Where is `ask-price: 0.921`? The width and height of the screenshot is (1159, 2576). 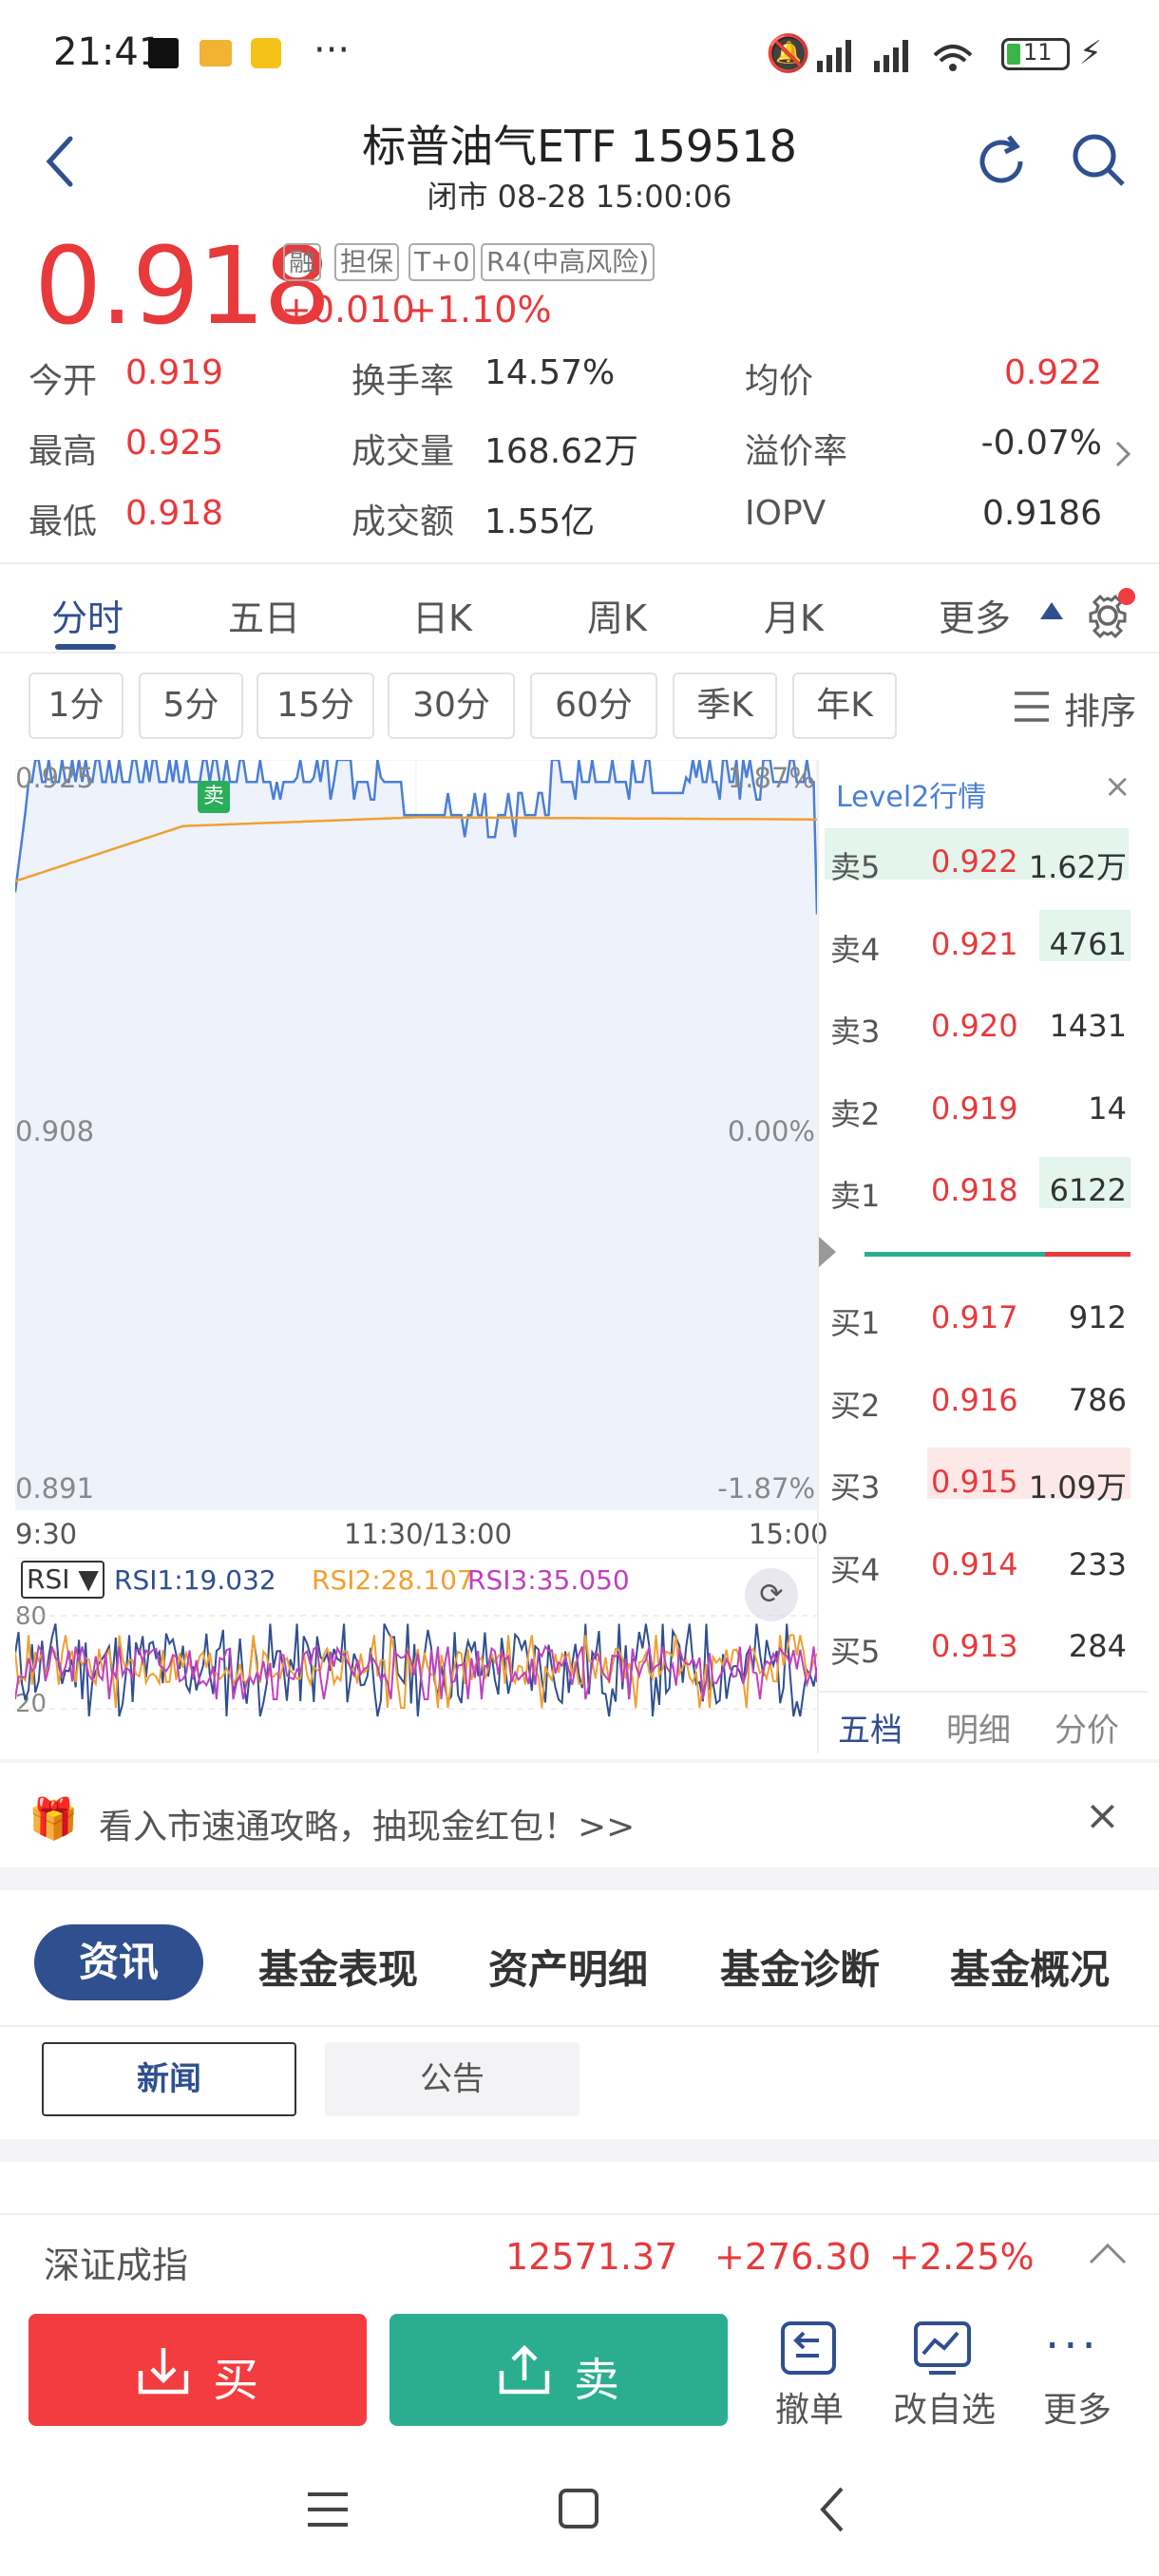
ask-price: 0.921 is located at coordinates (974, 943).